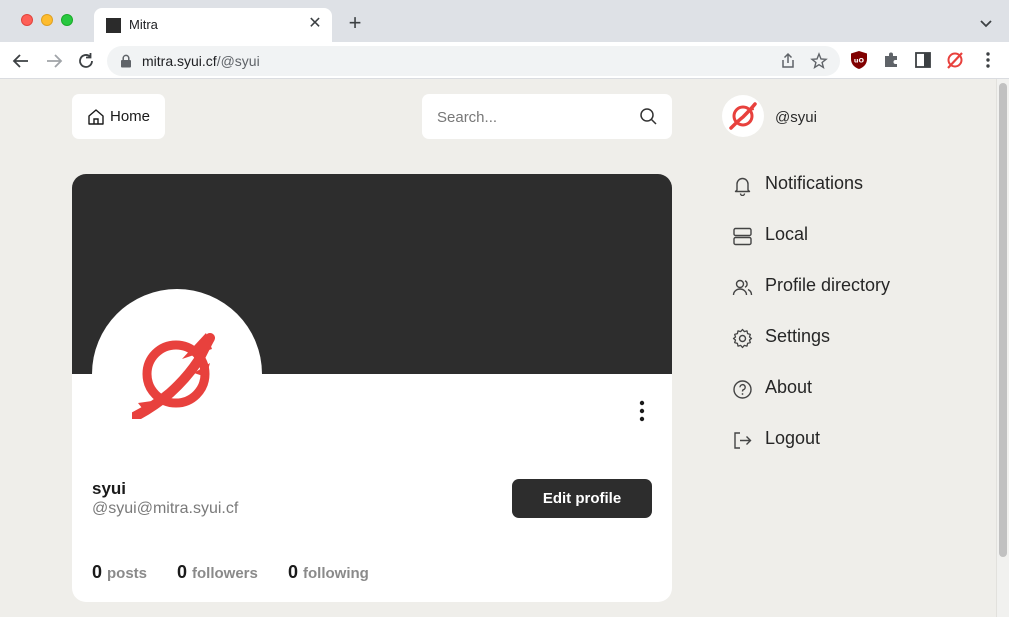 The image size is (1009, 617). I want to click on stat-posts: 0 posts, so click(119, 572).